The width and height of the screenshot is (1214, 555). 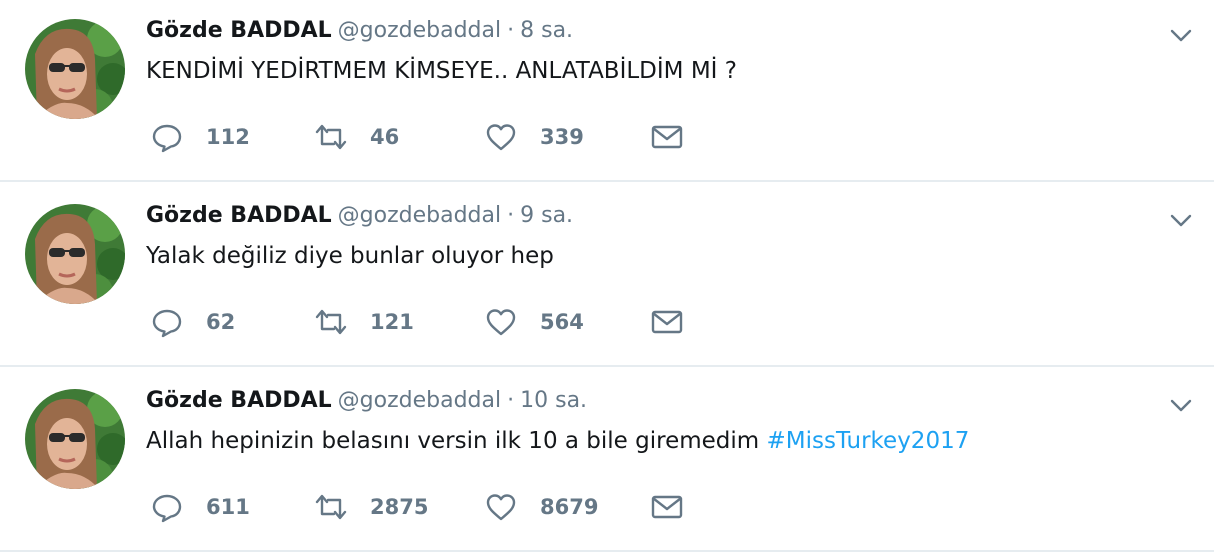 What do you see at coordinates (385, 137) in the screenshot?
I see `retweet-count: 46` at bounding box center [385, 137].